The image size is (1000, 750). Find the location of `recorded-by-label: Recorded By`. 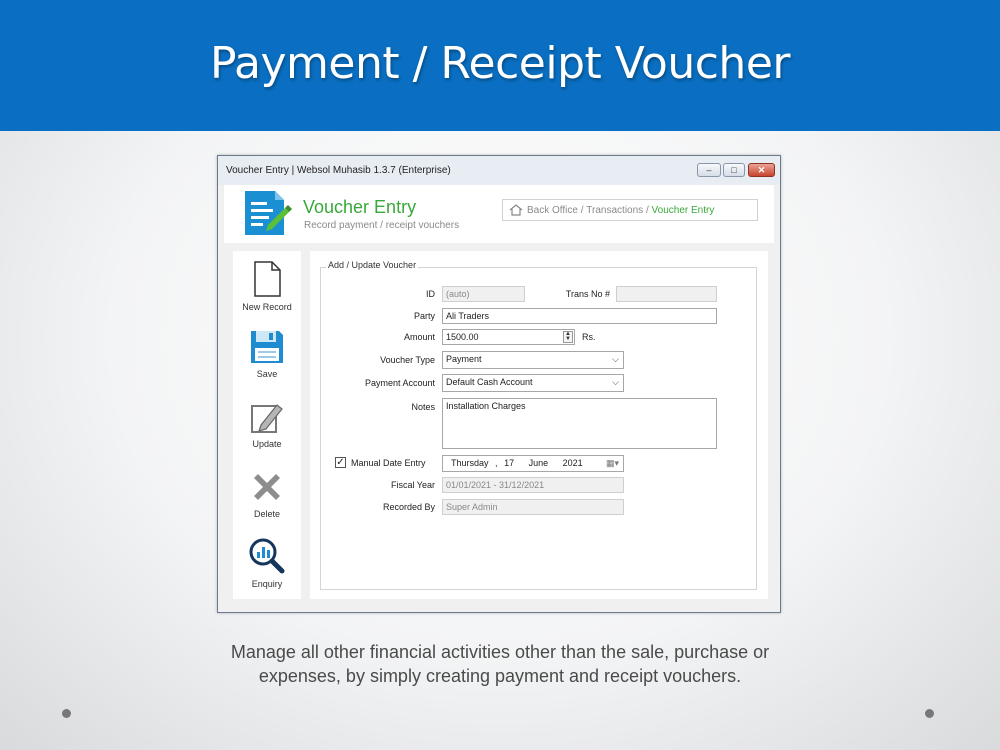

recorded-by-label: Recorded By is located at coordinates (408, 507).